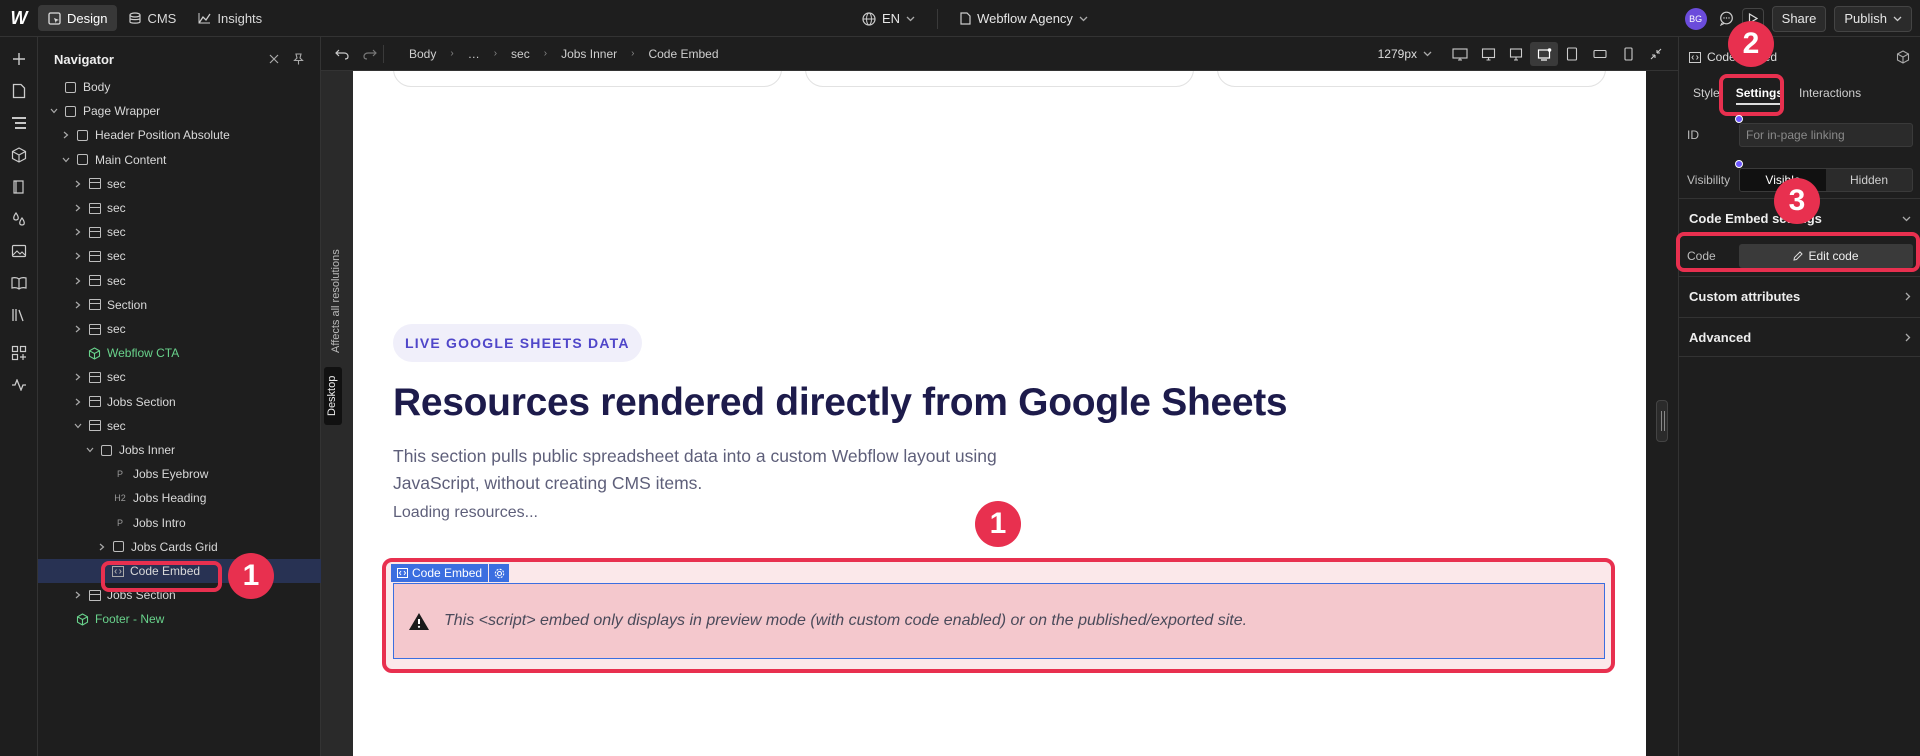 Image resolution: width=1920 pixels, height=756 pixels. Describe the element at coordinates (141, 401) in the screenshot. I see `navigator-item-label: Jobs Section` at that location.